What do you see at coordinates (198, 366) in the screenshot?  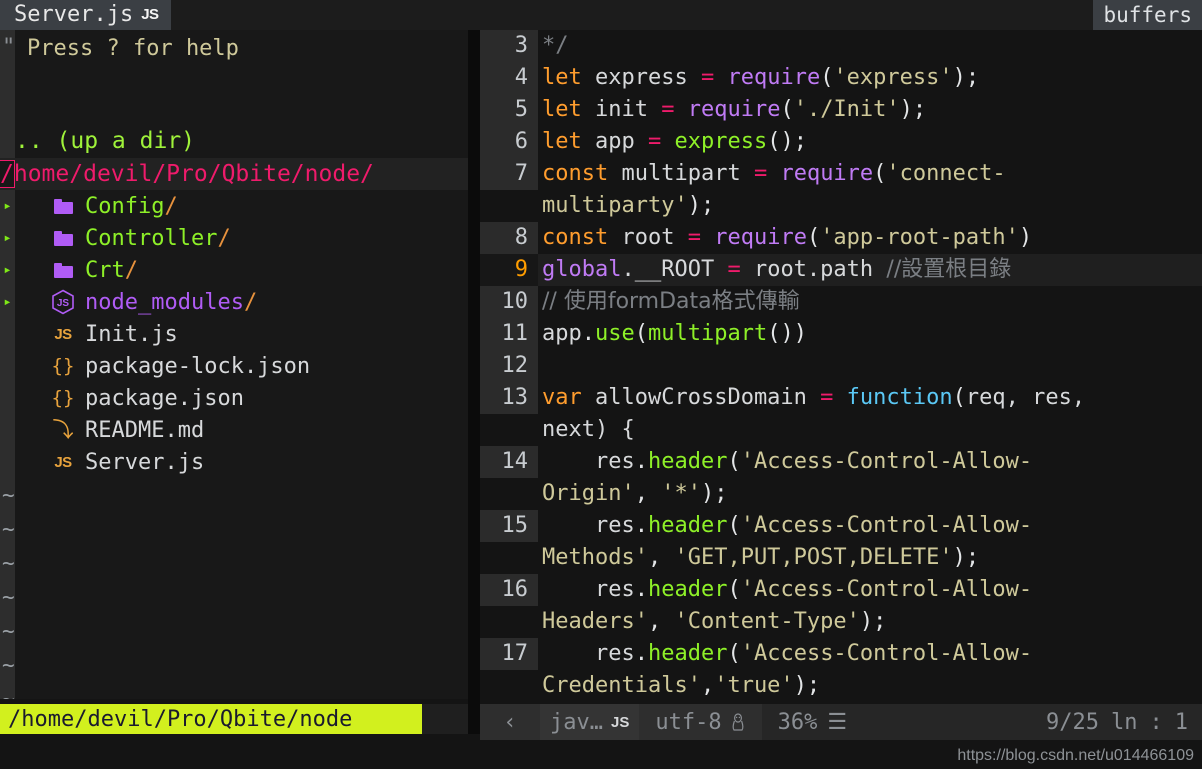 I see `tree-item-label: package-lock.json` at bounding box center [198, 366].